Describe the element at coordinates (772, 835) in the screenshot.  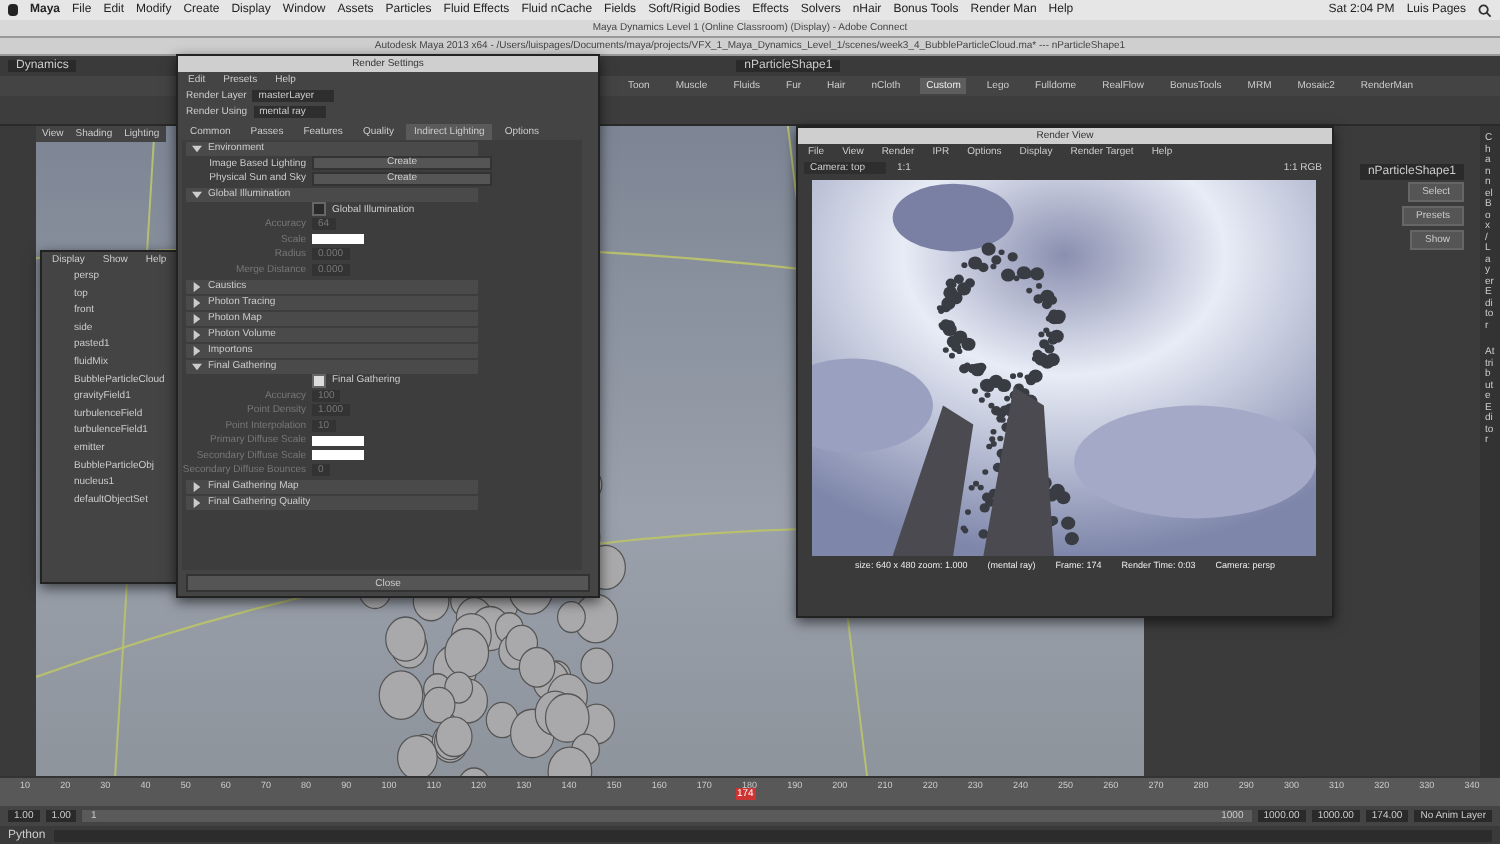
I see `command-input` at that location.